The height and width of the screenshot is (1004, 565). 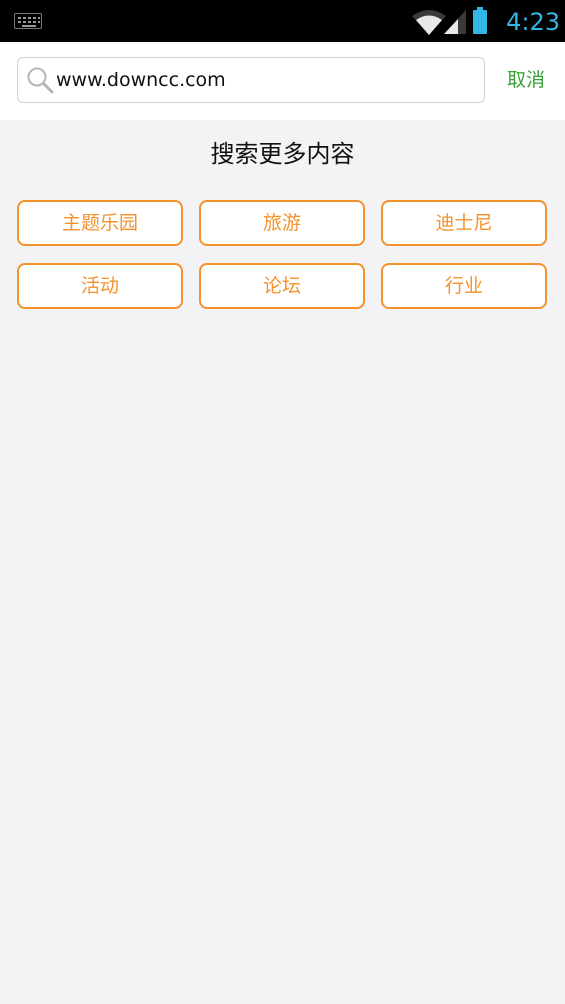 I want to click on wifi-icon, so click(x=429, y=22).